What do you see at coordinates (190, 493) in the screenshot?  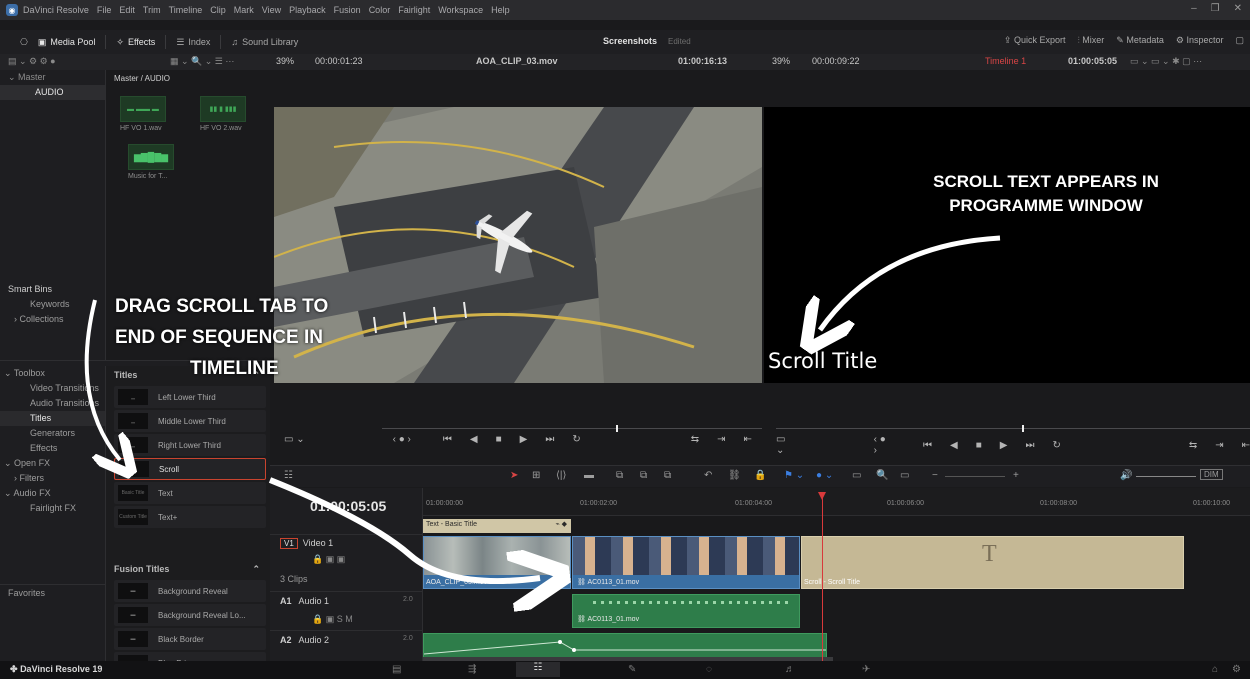 I see `title-text: Basic Title Text` at bounding box center [190, 493].